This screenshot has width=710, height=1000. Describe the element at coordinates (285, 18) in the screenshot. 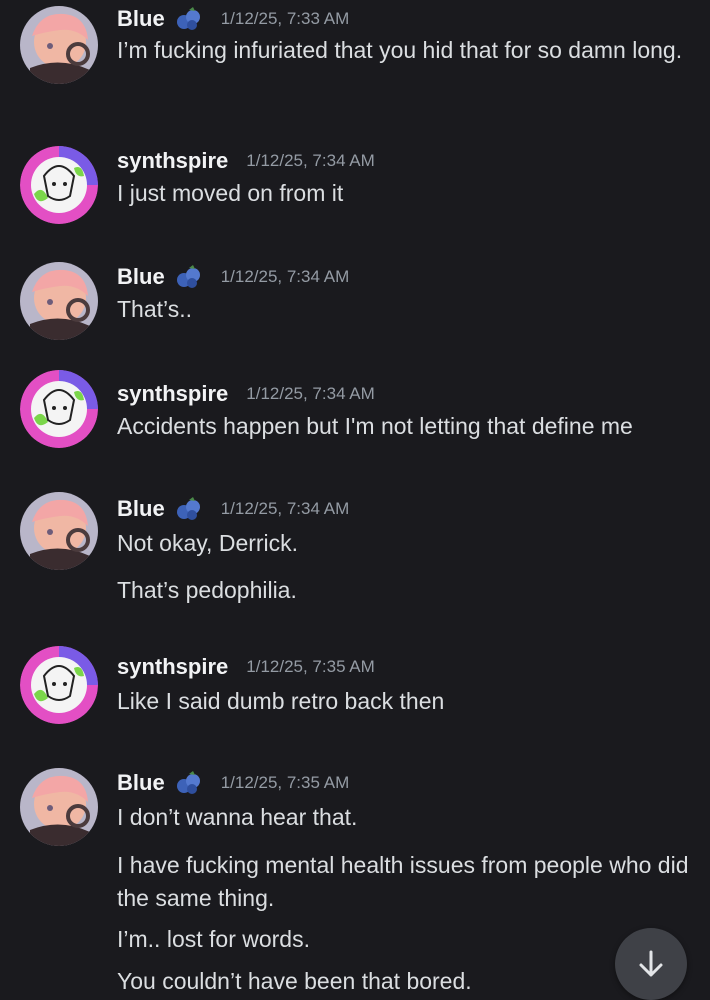

I see `timestamp: 1/12/25, 7:33 AM` at that location.